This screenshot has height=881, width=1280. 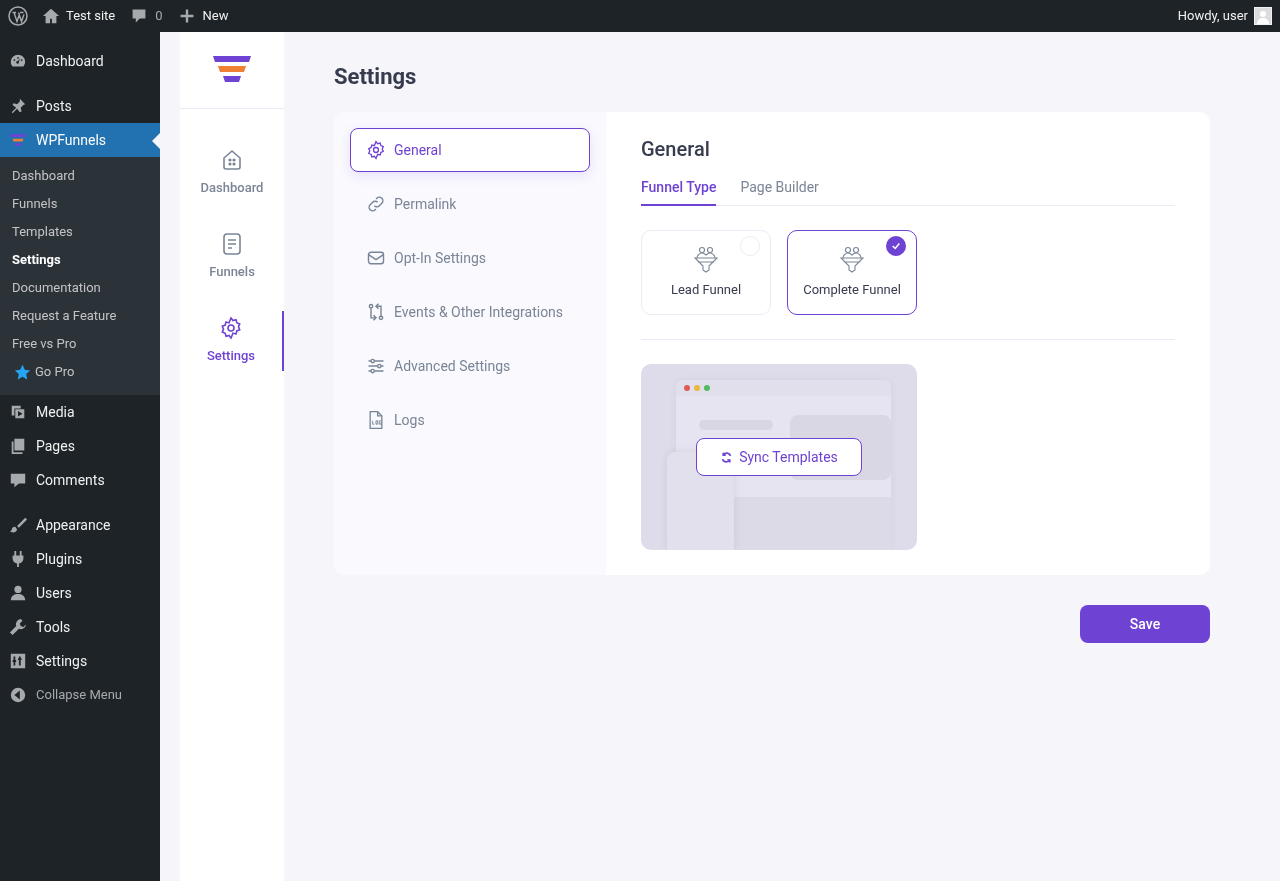 I want to click on settings-menu-item: Opt-In Settings, so click(x=470, y=258).